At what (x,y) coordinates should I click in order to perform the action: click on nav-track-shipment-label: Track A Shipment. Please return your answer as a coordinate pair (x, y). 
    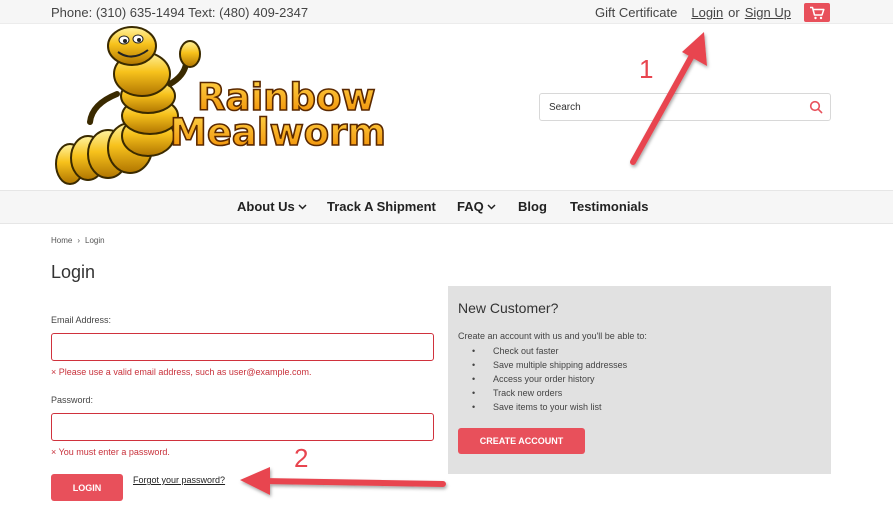
    Looking at the image, I should click on (381, 206).